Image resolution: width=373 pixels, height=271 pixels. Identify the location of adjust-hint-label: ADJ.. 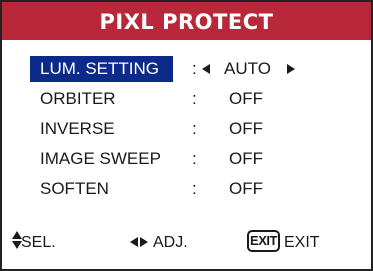
(170, 242).